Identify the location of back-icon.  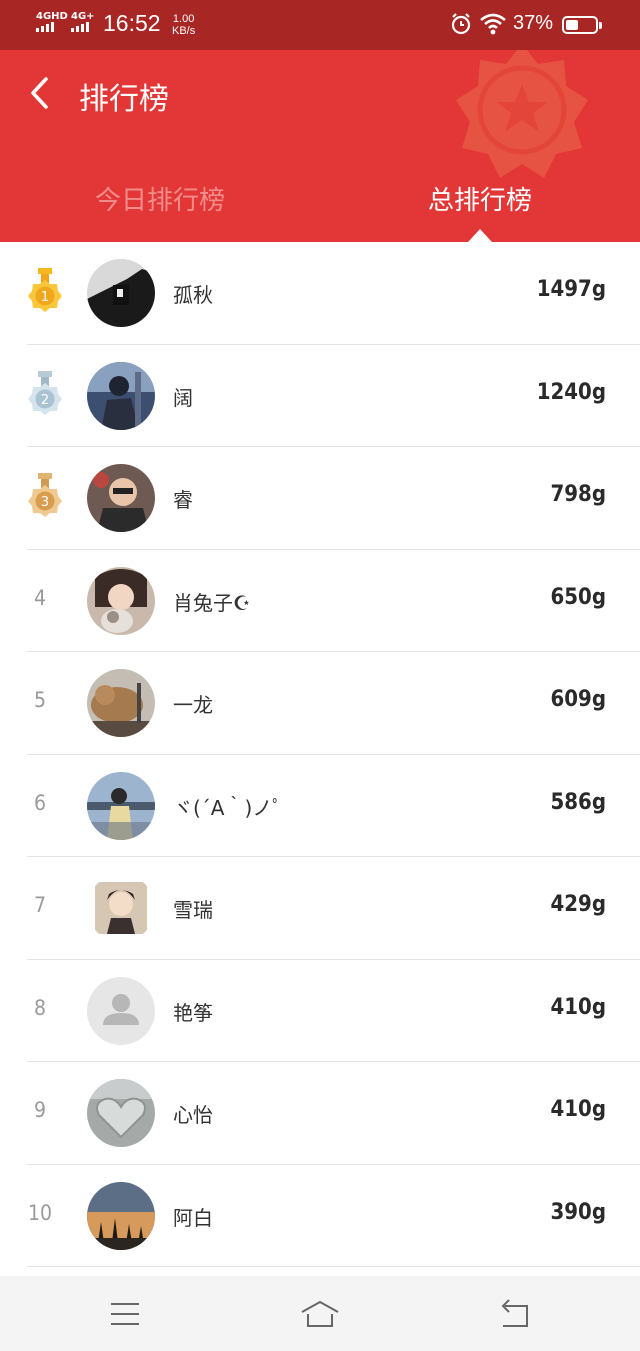
(515, 1314).